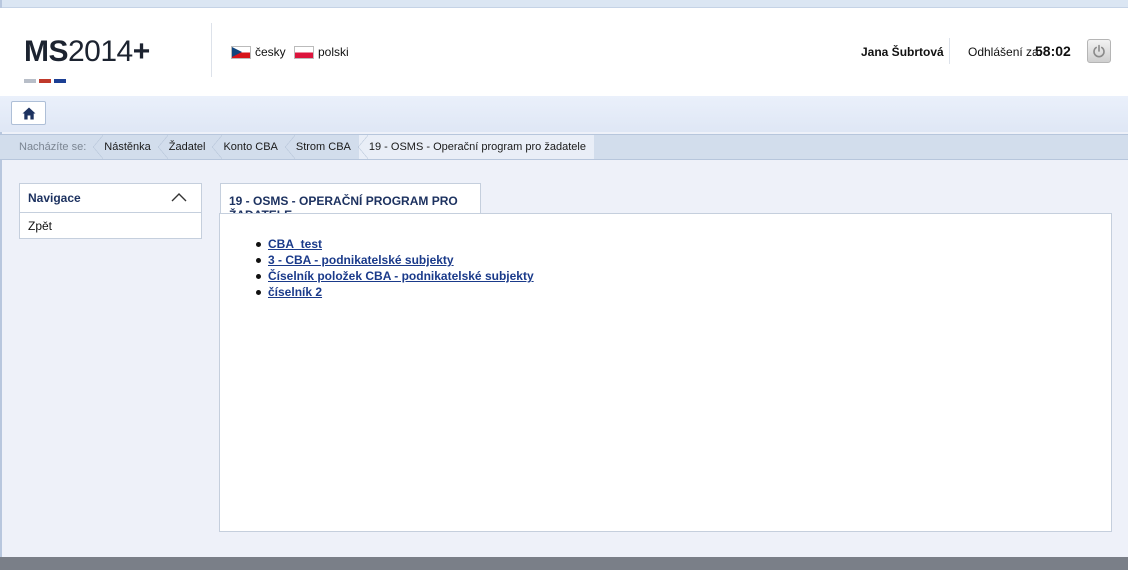  Describe the element at coordinates (241, 52) in the screenshot. I see `flag-cz-icon` at that location.